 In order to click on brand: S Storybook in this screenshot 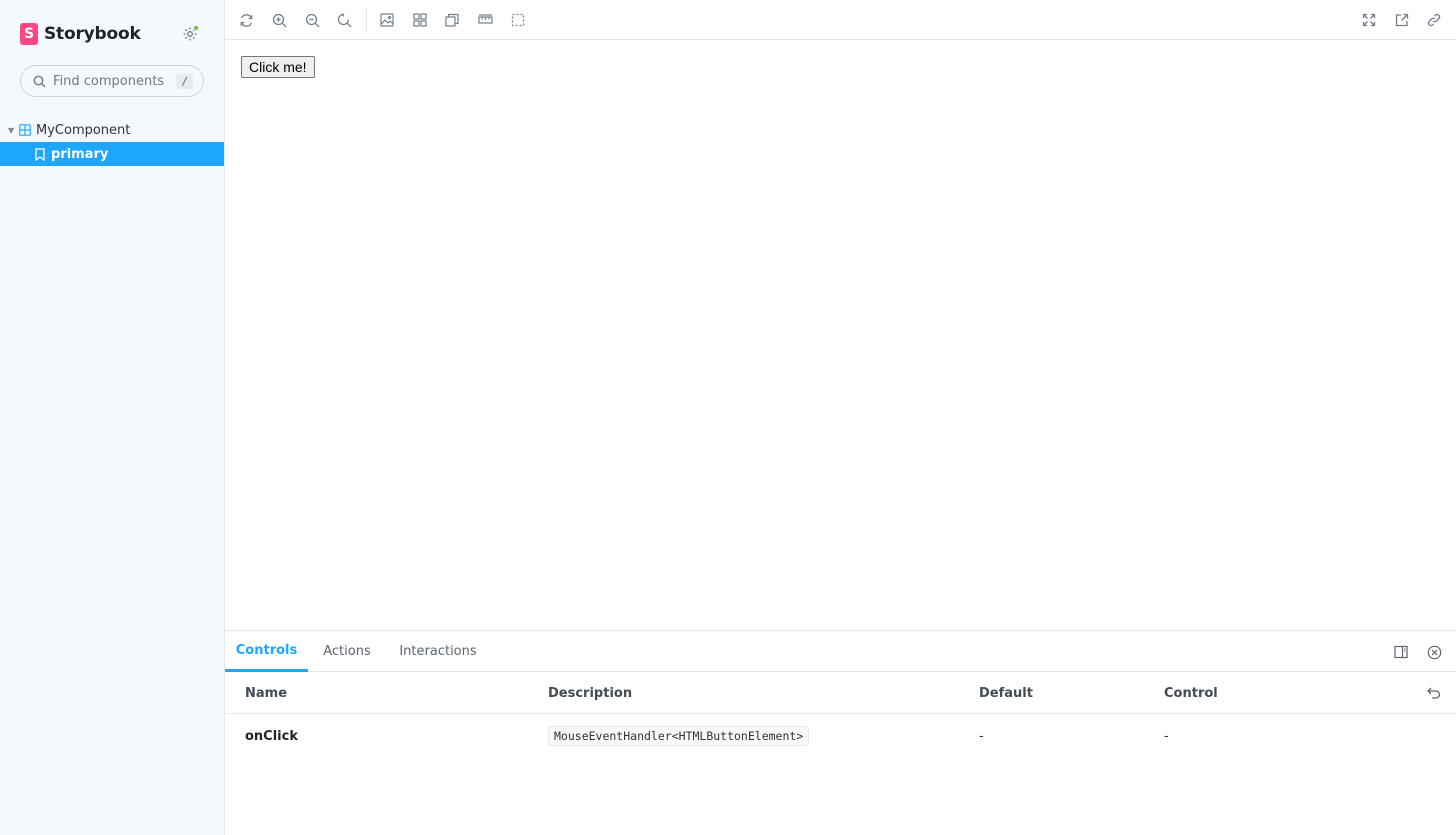, I will do `click(80, 34)`.